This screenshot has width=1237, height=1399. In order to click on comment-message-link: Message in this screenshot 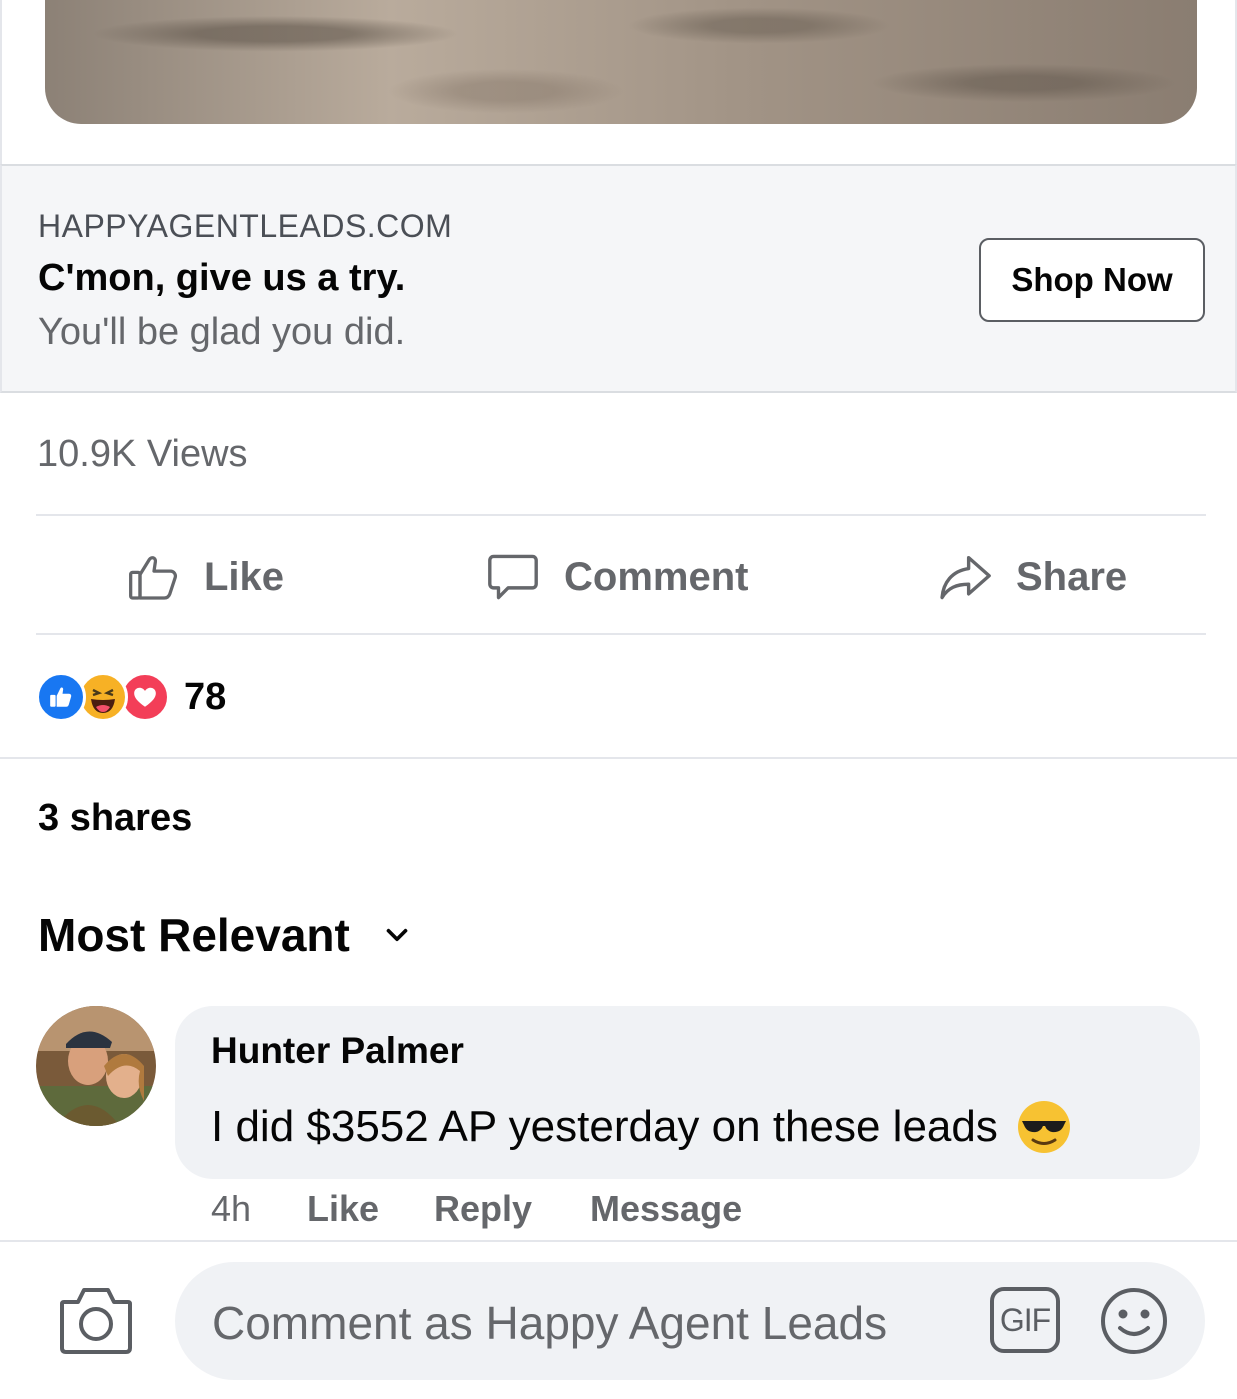, I will do `click(666, 1209)`.